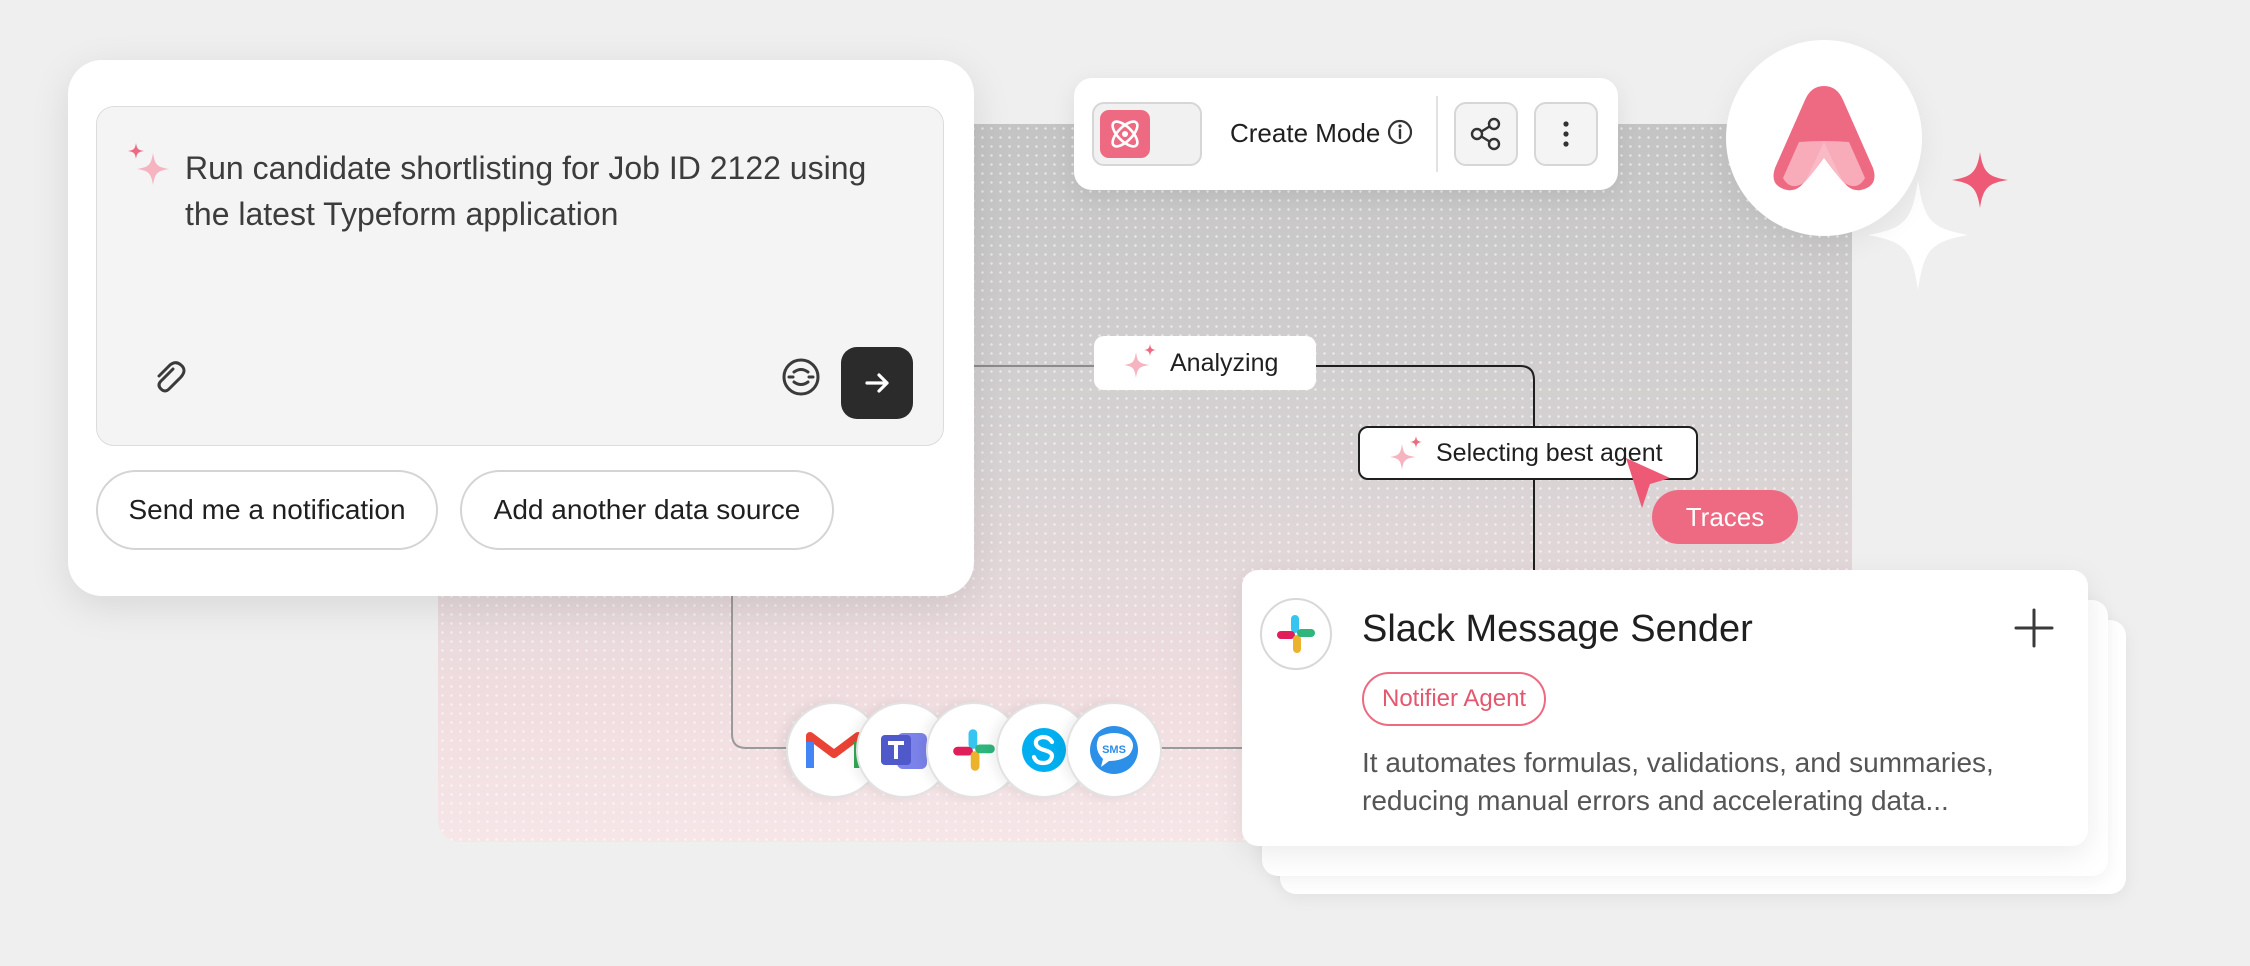  I want to click on status-analyzing: Analyzing, so click(1205, 363).